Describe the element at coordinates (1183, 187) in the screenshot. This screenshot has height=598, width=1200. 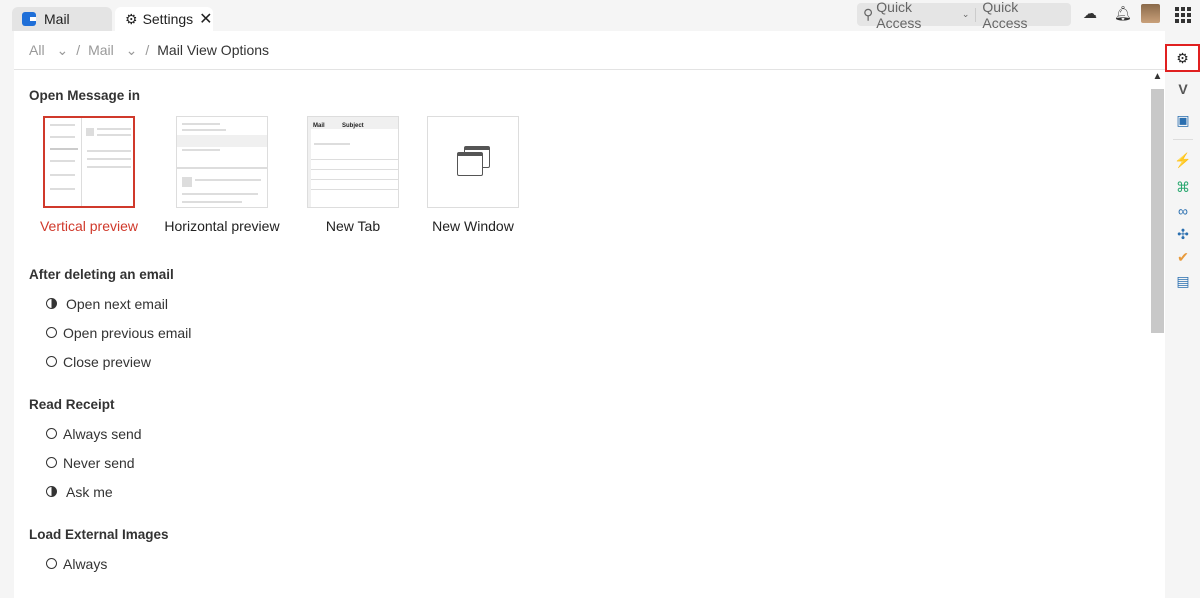
I see `integration-icon: ⌘` at that location.